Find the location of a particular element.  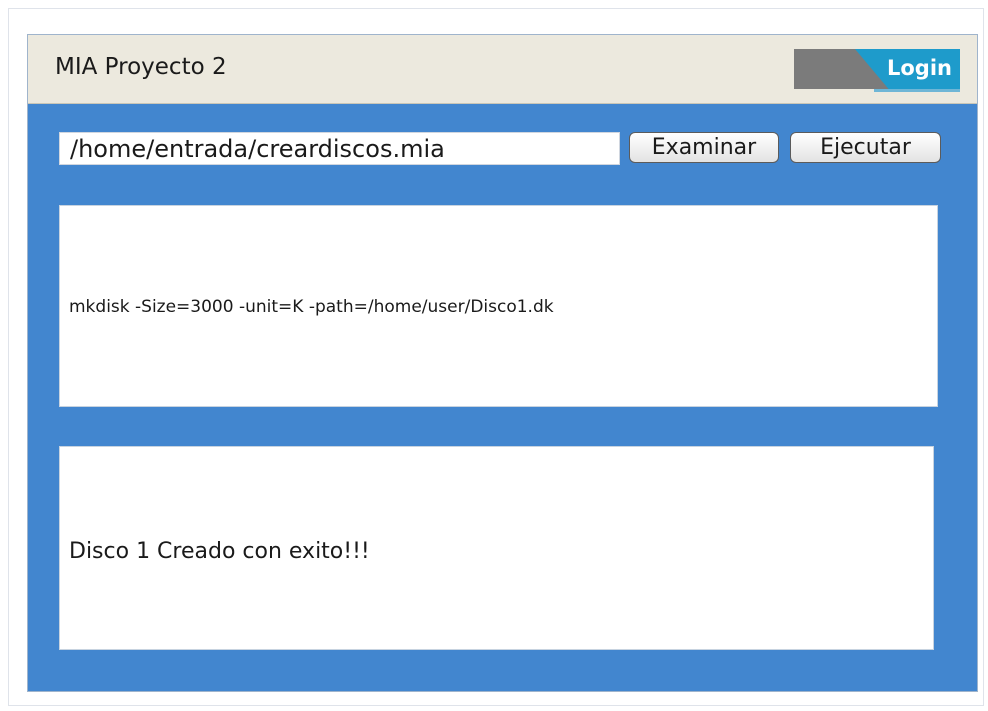

output-text: Disco 1 Creado con exito!!! is located at coordinates (219, 551).